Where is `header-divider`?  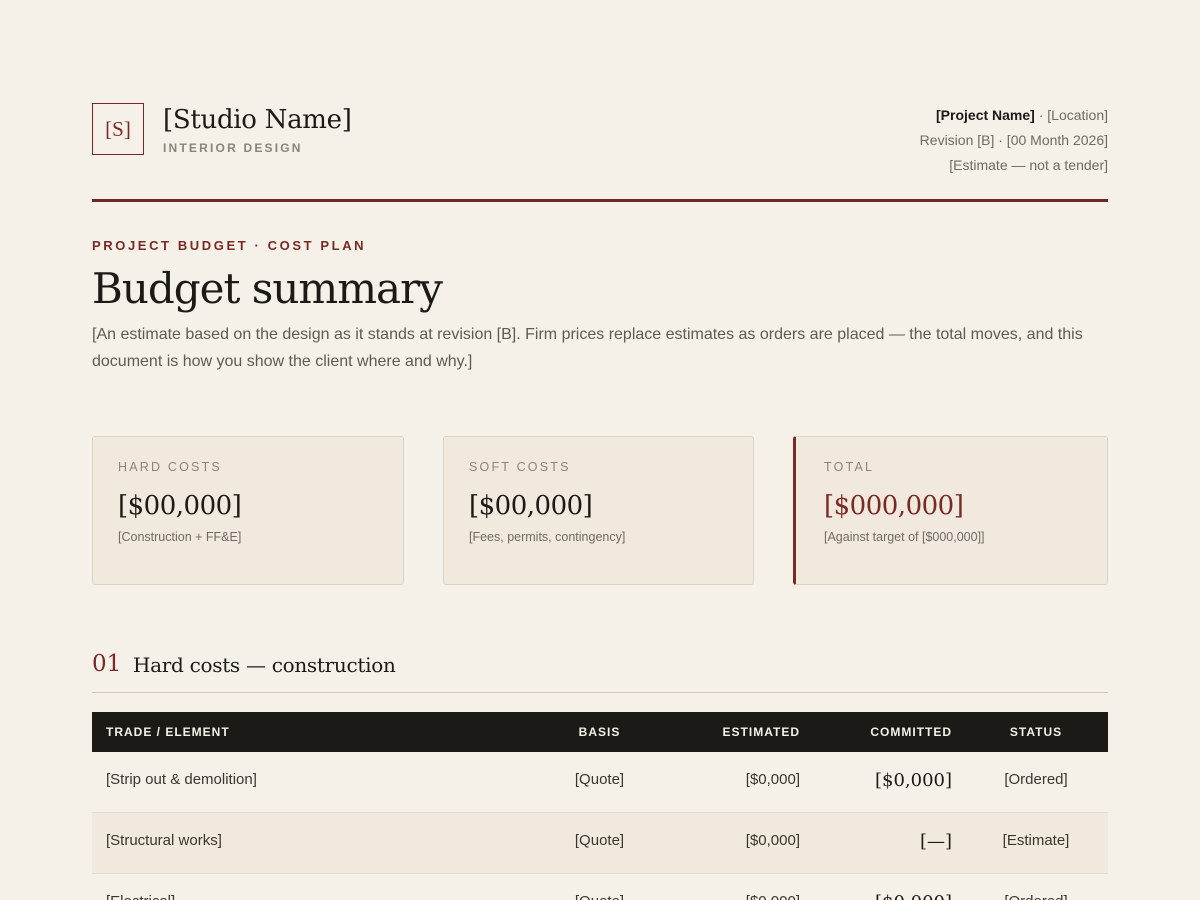
header-divider is located at coordinates (600, 200).